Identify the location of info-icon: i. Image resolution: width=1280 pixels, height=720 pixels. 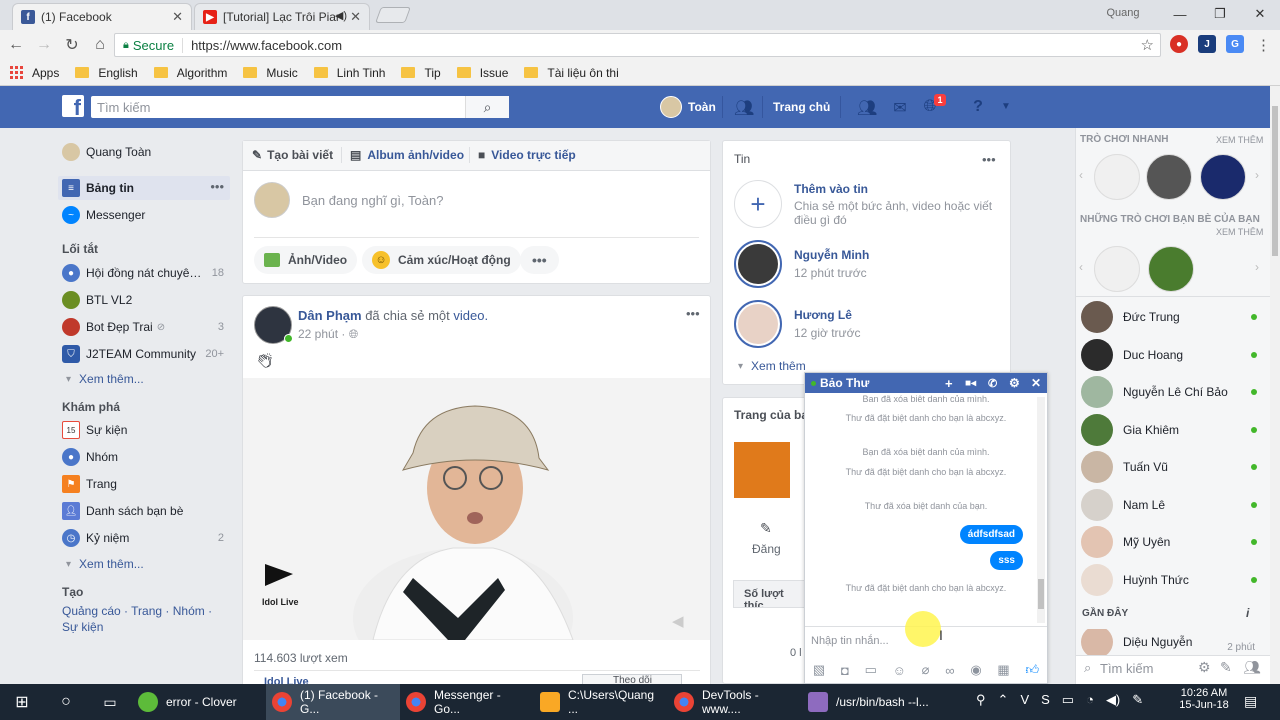
(1247, 613).